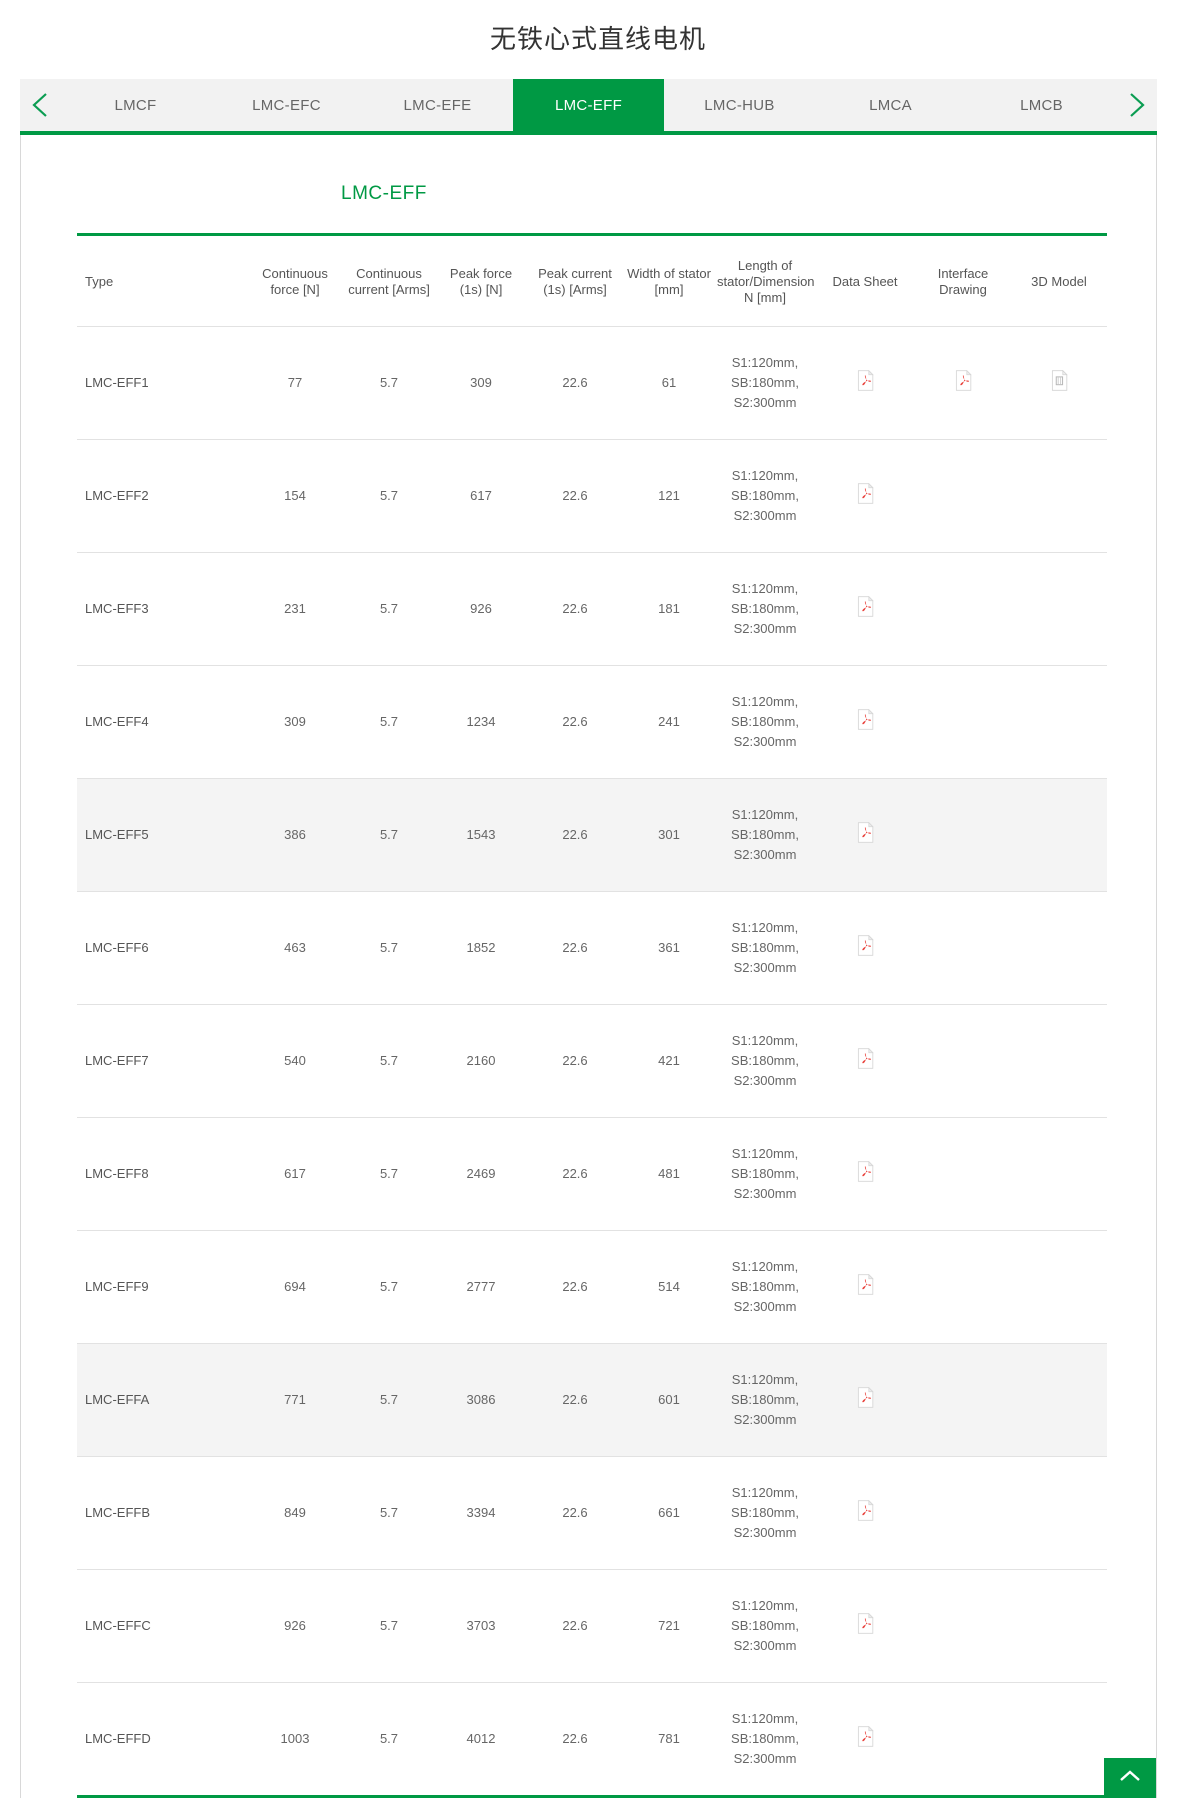  What do you see at coordinates (295, 280) in the screenshot?
I see `col-header-continuous-force: Continuous force [N]` at bounding box center [295, 280].